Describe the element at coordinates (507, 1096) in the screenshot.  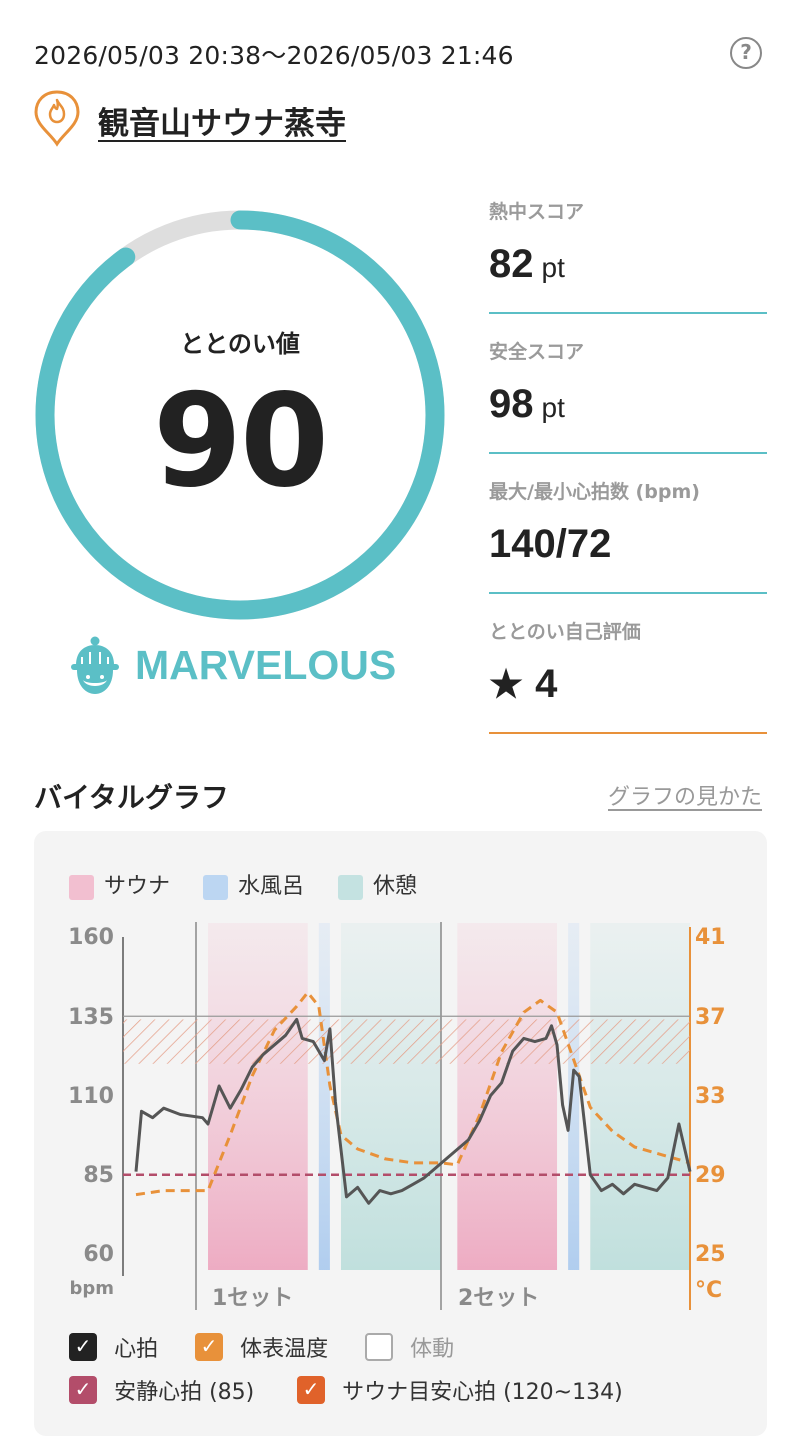
I see `phase-band-sauna` at that location.